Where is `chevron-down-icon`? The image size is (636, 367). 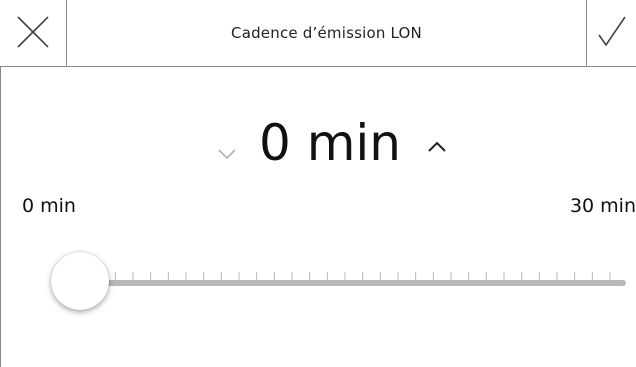 chevron-down-icon is located at coordinates (227, 154).